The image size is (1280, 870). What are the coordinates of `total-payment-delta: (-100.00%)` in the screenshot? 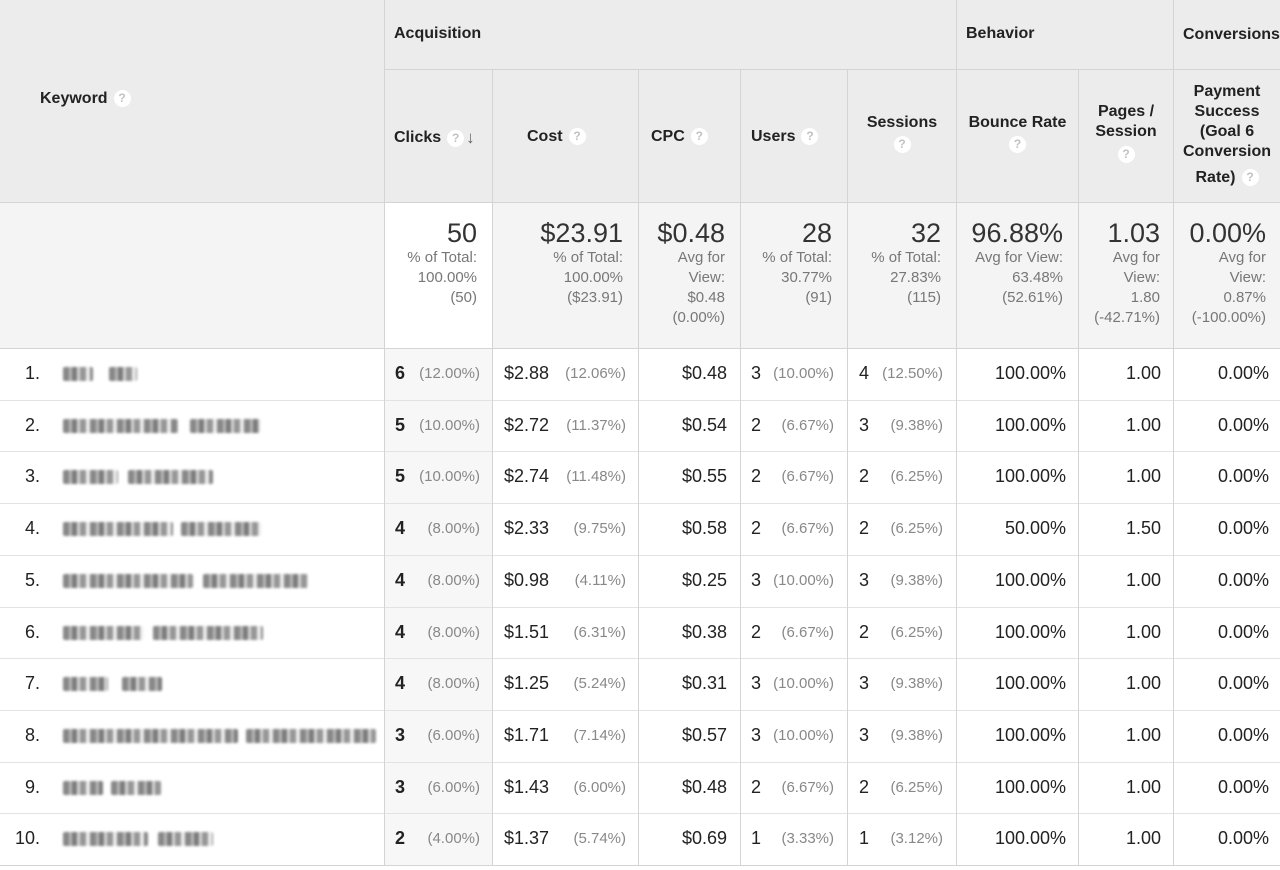 It's located at (1228, 317).